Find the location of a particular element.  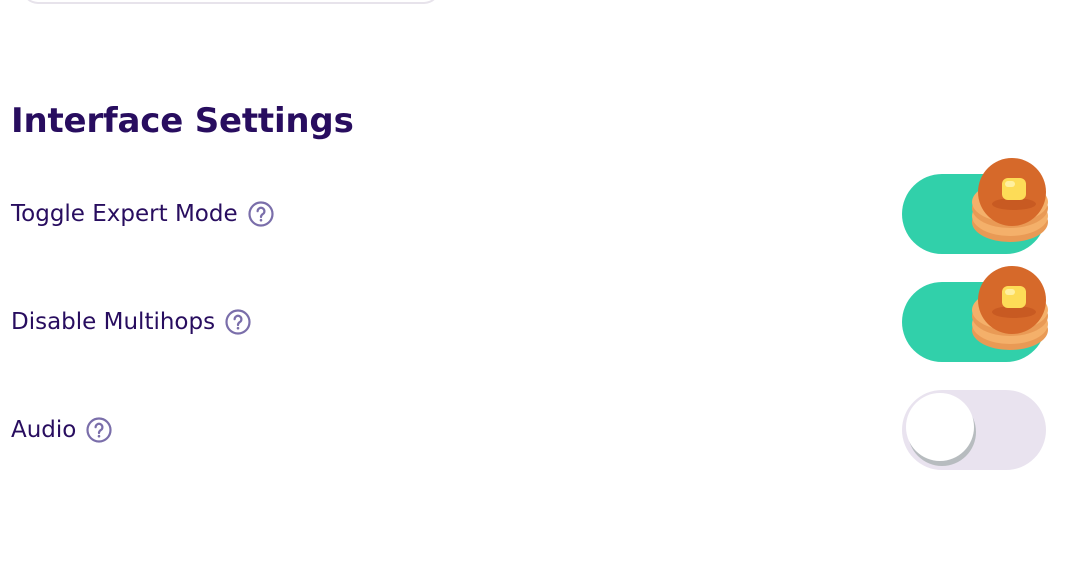

setting-label-group: Toggle Expert Mode is located at coordinates (142, 214).